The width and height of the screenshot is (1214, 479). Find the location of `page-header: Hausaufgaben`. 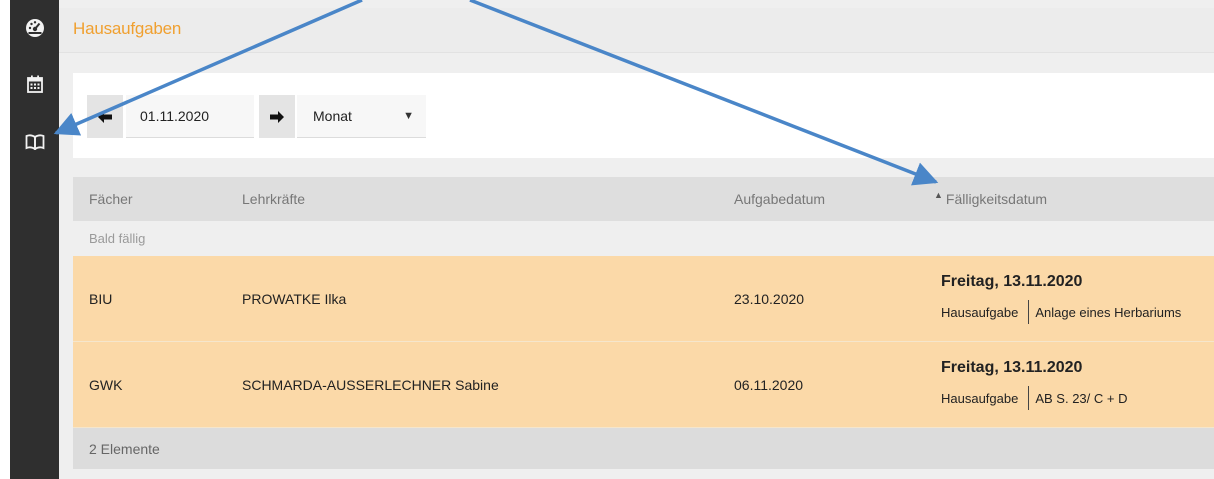

page-header: Hausaufgaben is located at coordinates (636, 30).